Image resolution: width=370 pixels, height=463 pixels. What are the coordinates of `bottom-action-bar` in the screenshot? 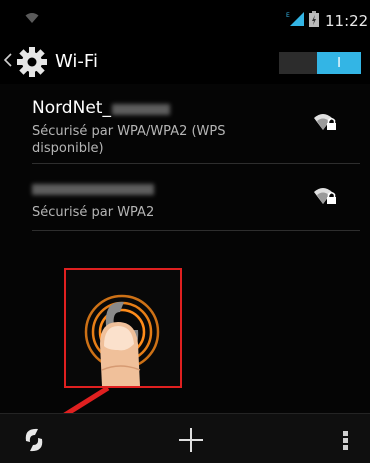 It's located at (185, 438).